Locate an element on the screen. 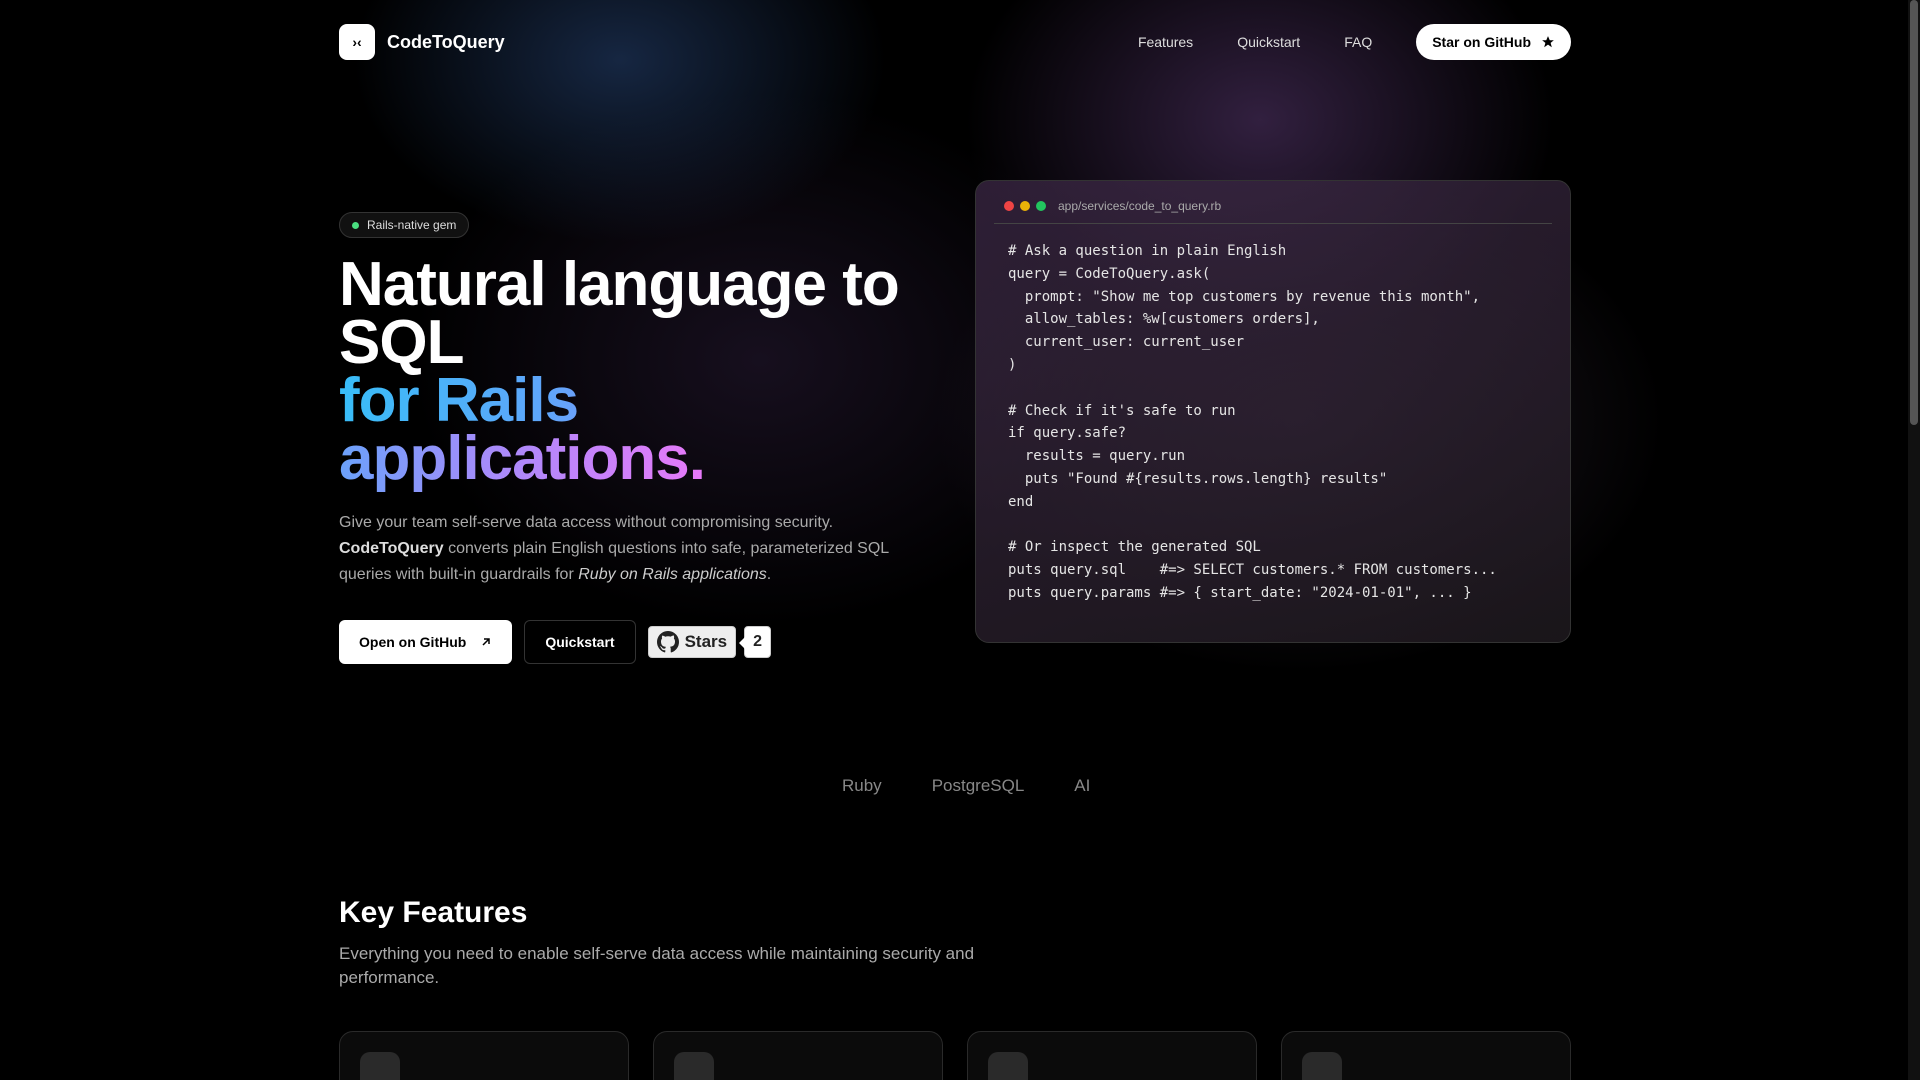 This screenshot has width=1920, height=1080. lede-end: . is located at coordinates (769, 574).